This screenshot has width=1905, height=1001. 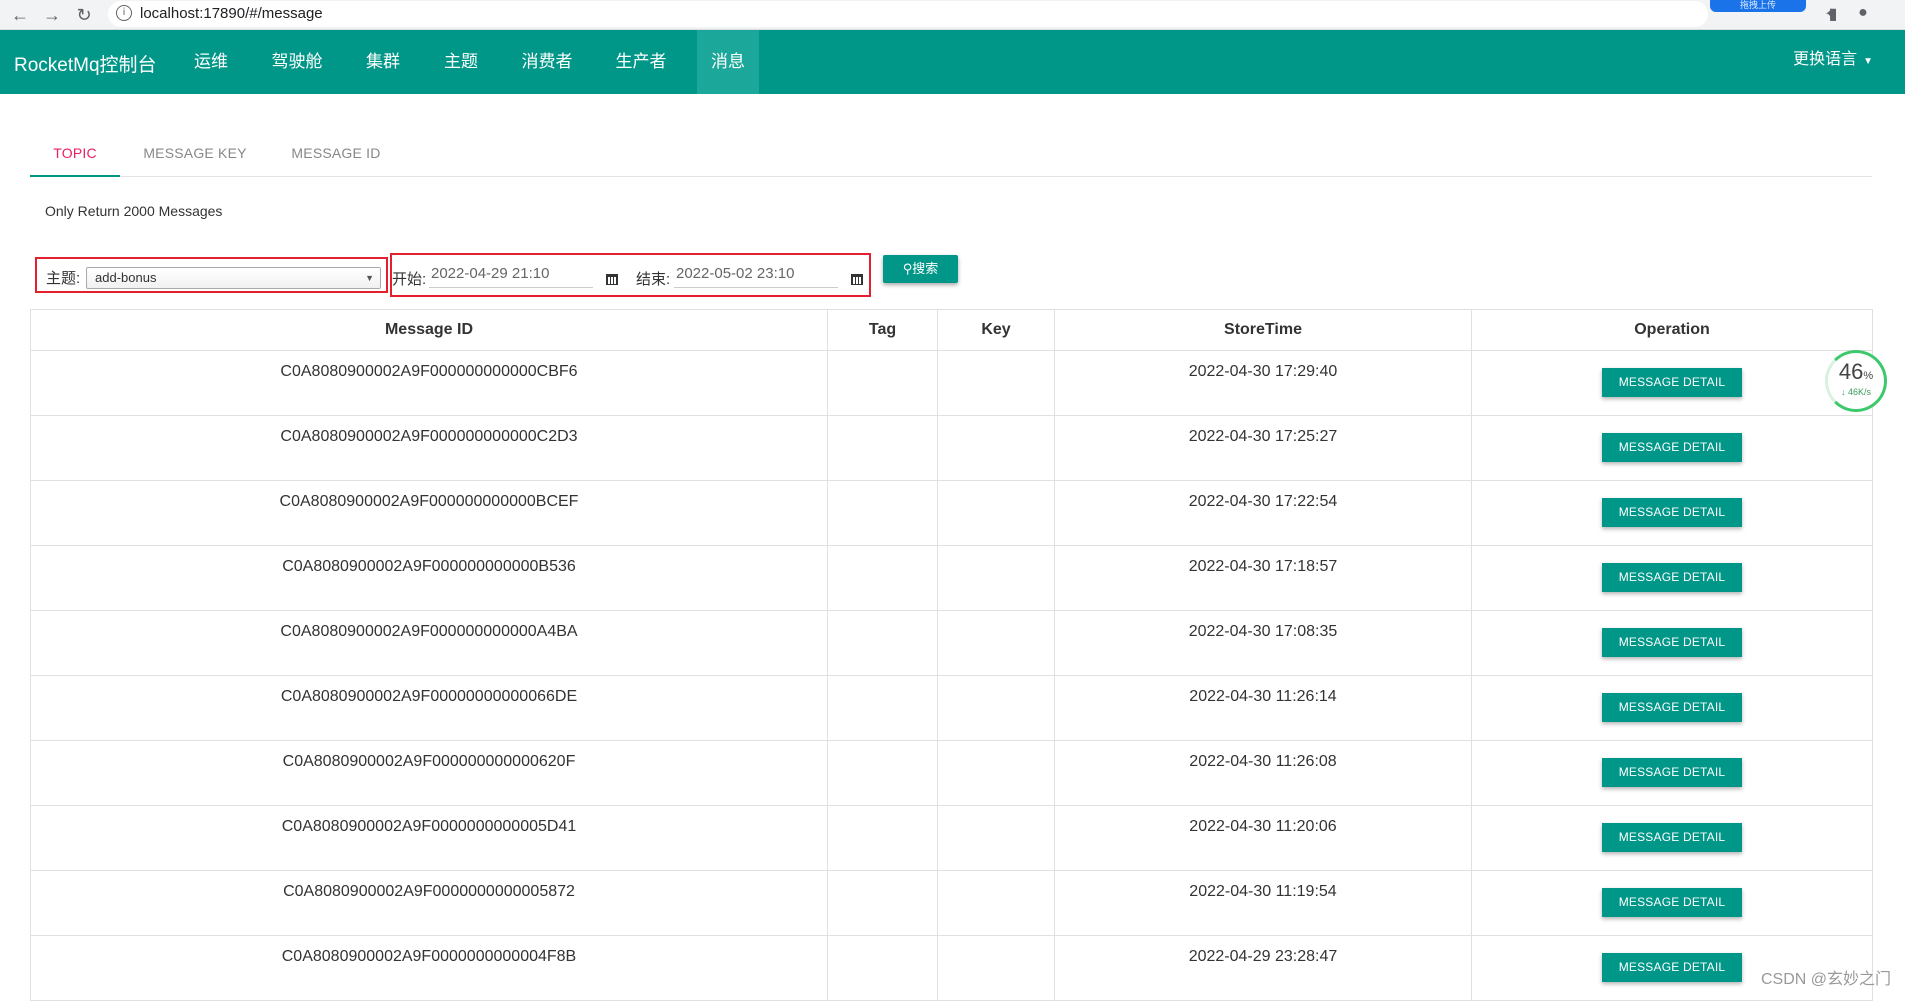 I want to click on reload-icon: ↻, so click(x=84, y=15).